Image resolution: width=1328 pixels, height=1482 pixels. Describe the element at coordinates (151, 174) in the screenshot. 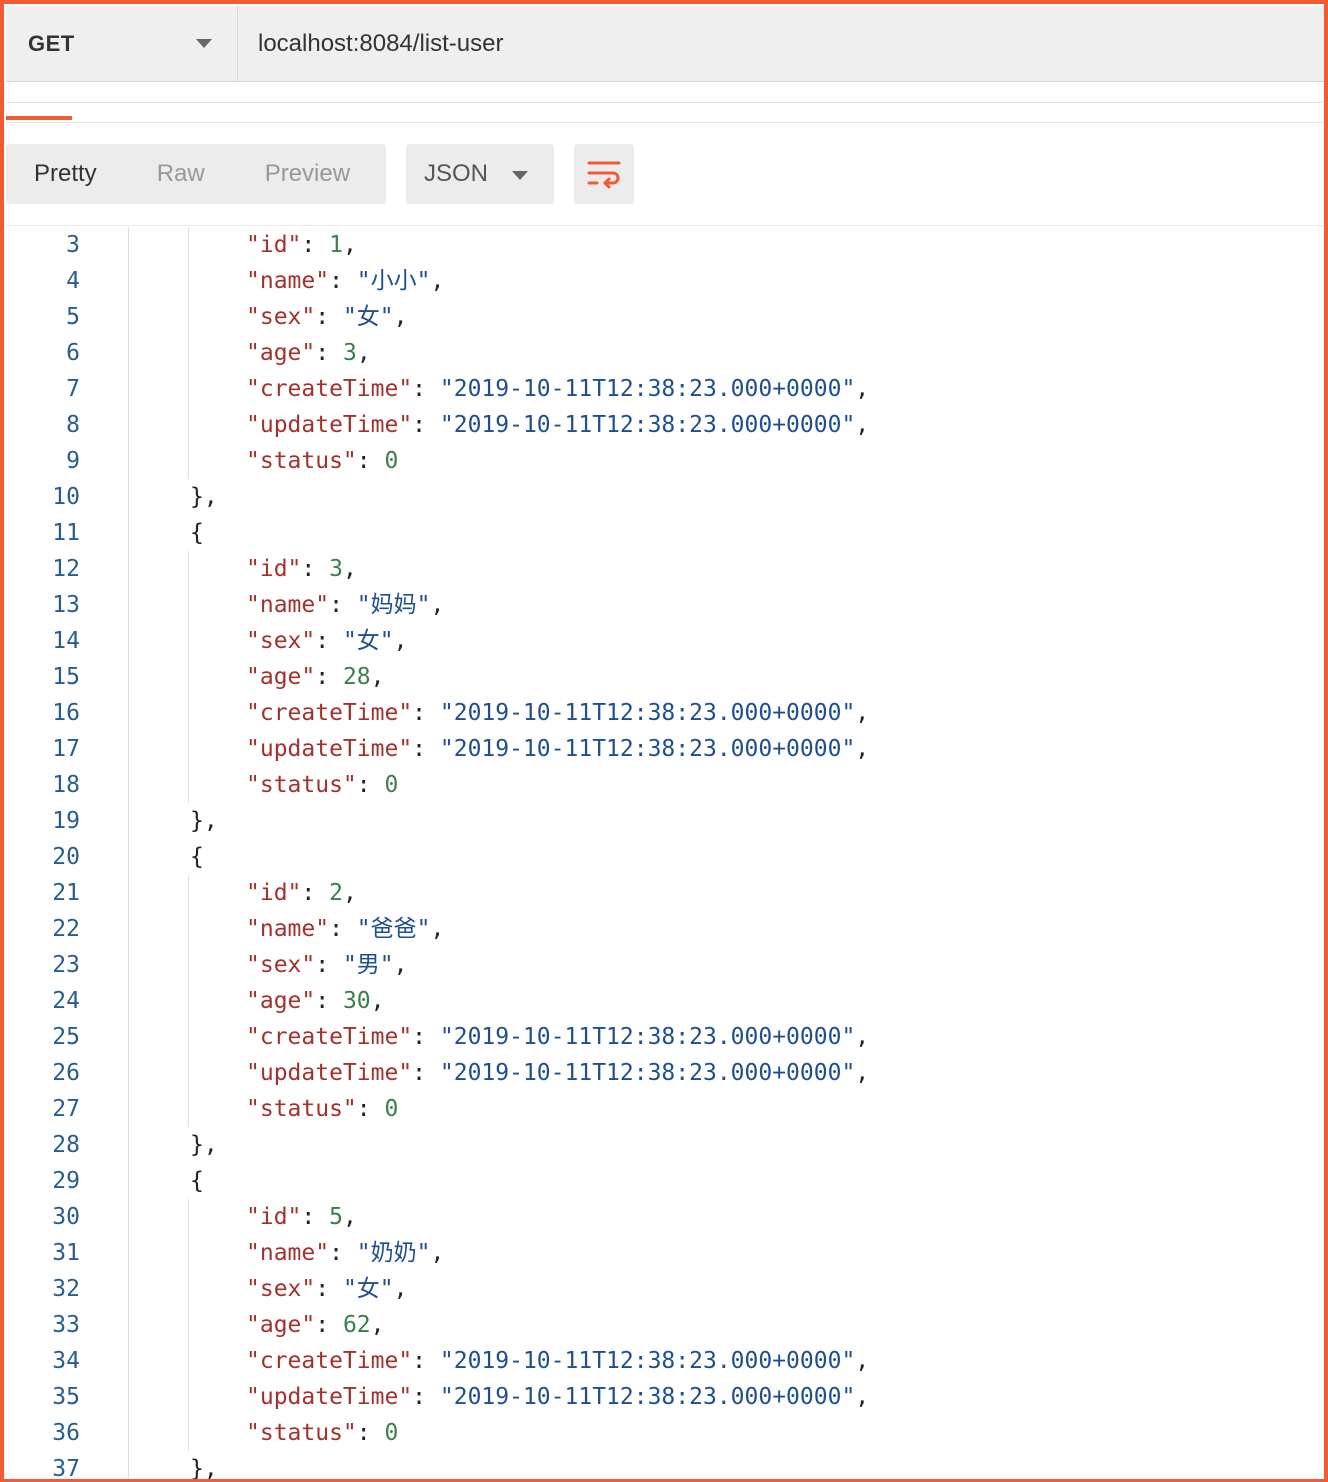

I see `view-raw-button: Raw` at that location.